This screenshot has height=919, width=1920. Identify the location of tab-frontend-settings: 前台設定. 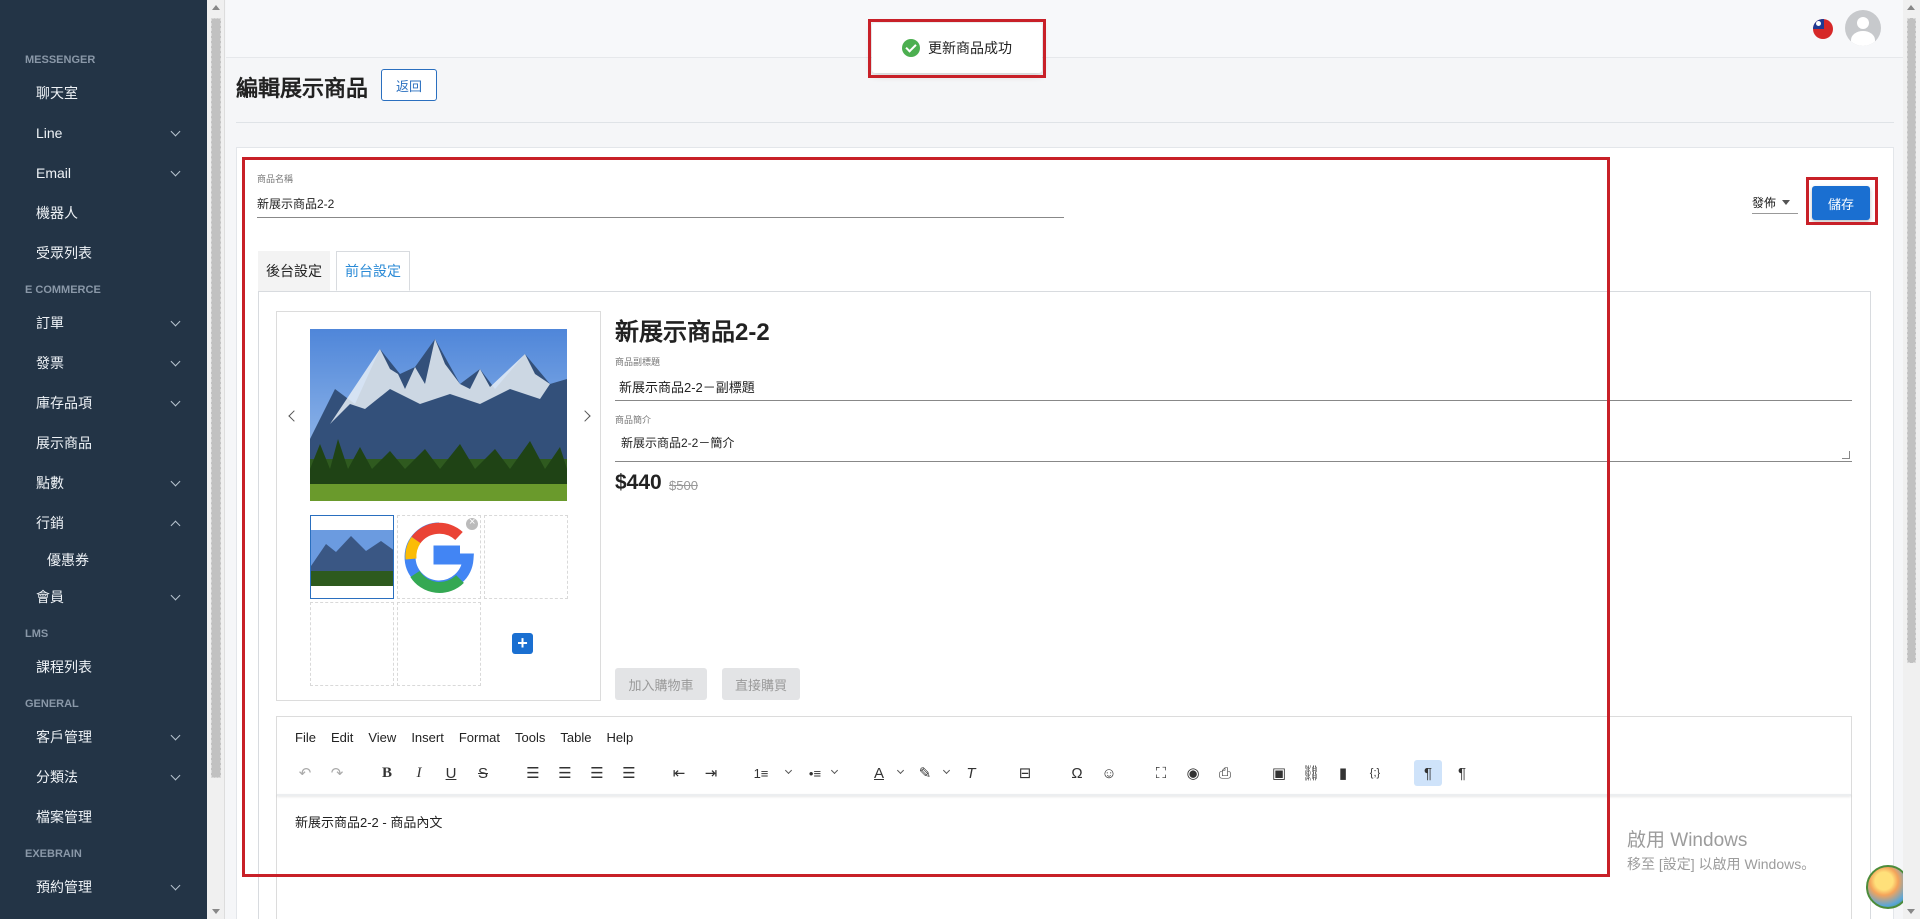
(373, 271).